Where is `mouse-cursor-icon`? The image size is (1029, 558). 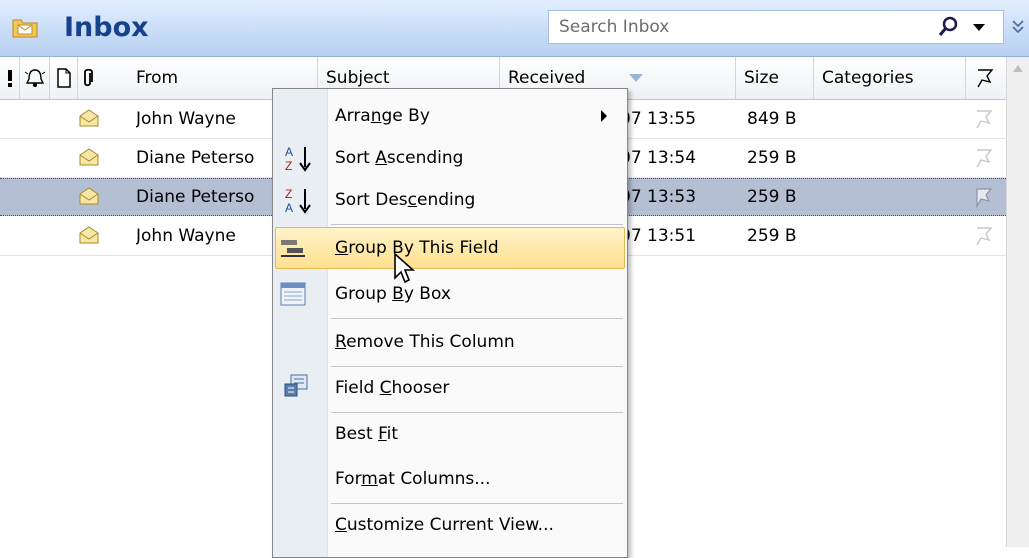 mouse-cursor-icon is located at coordinates (405, 268).